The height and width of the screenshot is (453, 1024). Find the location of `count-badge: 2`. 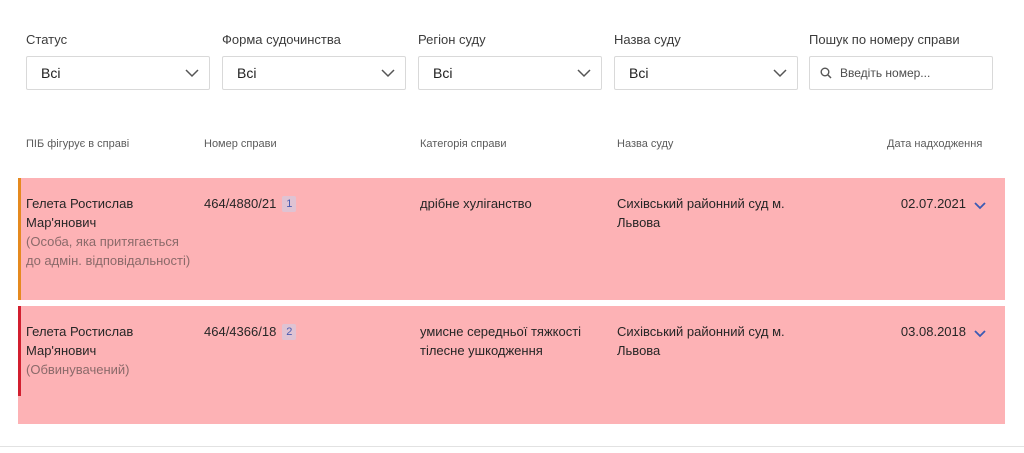

count-badge: 2 is located at coordinates (289, 332).